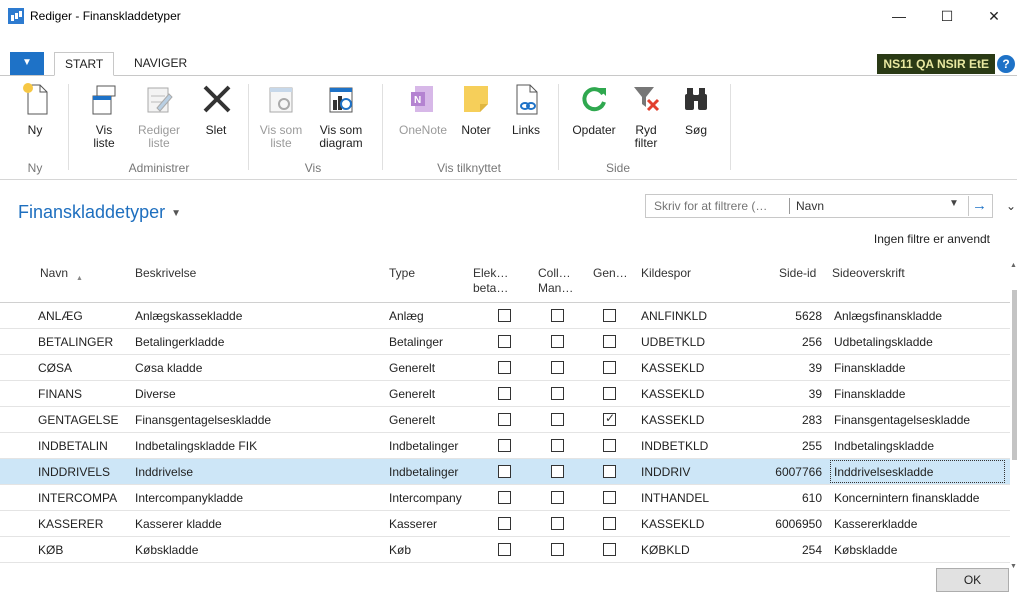 This screenshot has width=1017, height=596. Describe the element at coordinates (979, 206) in the screenshot. I see `arrow-right-icon: →` at that location.